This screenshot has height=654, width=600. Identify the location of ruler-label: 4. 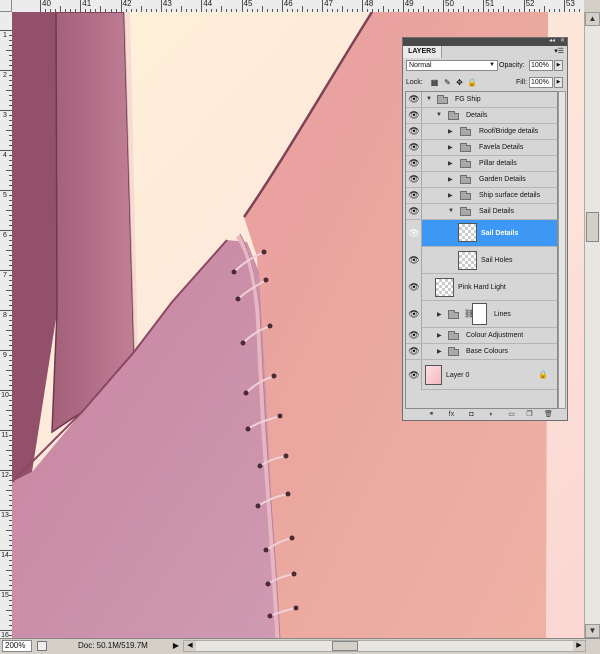
(5, 155).